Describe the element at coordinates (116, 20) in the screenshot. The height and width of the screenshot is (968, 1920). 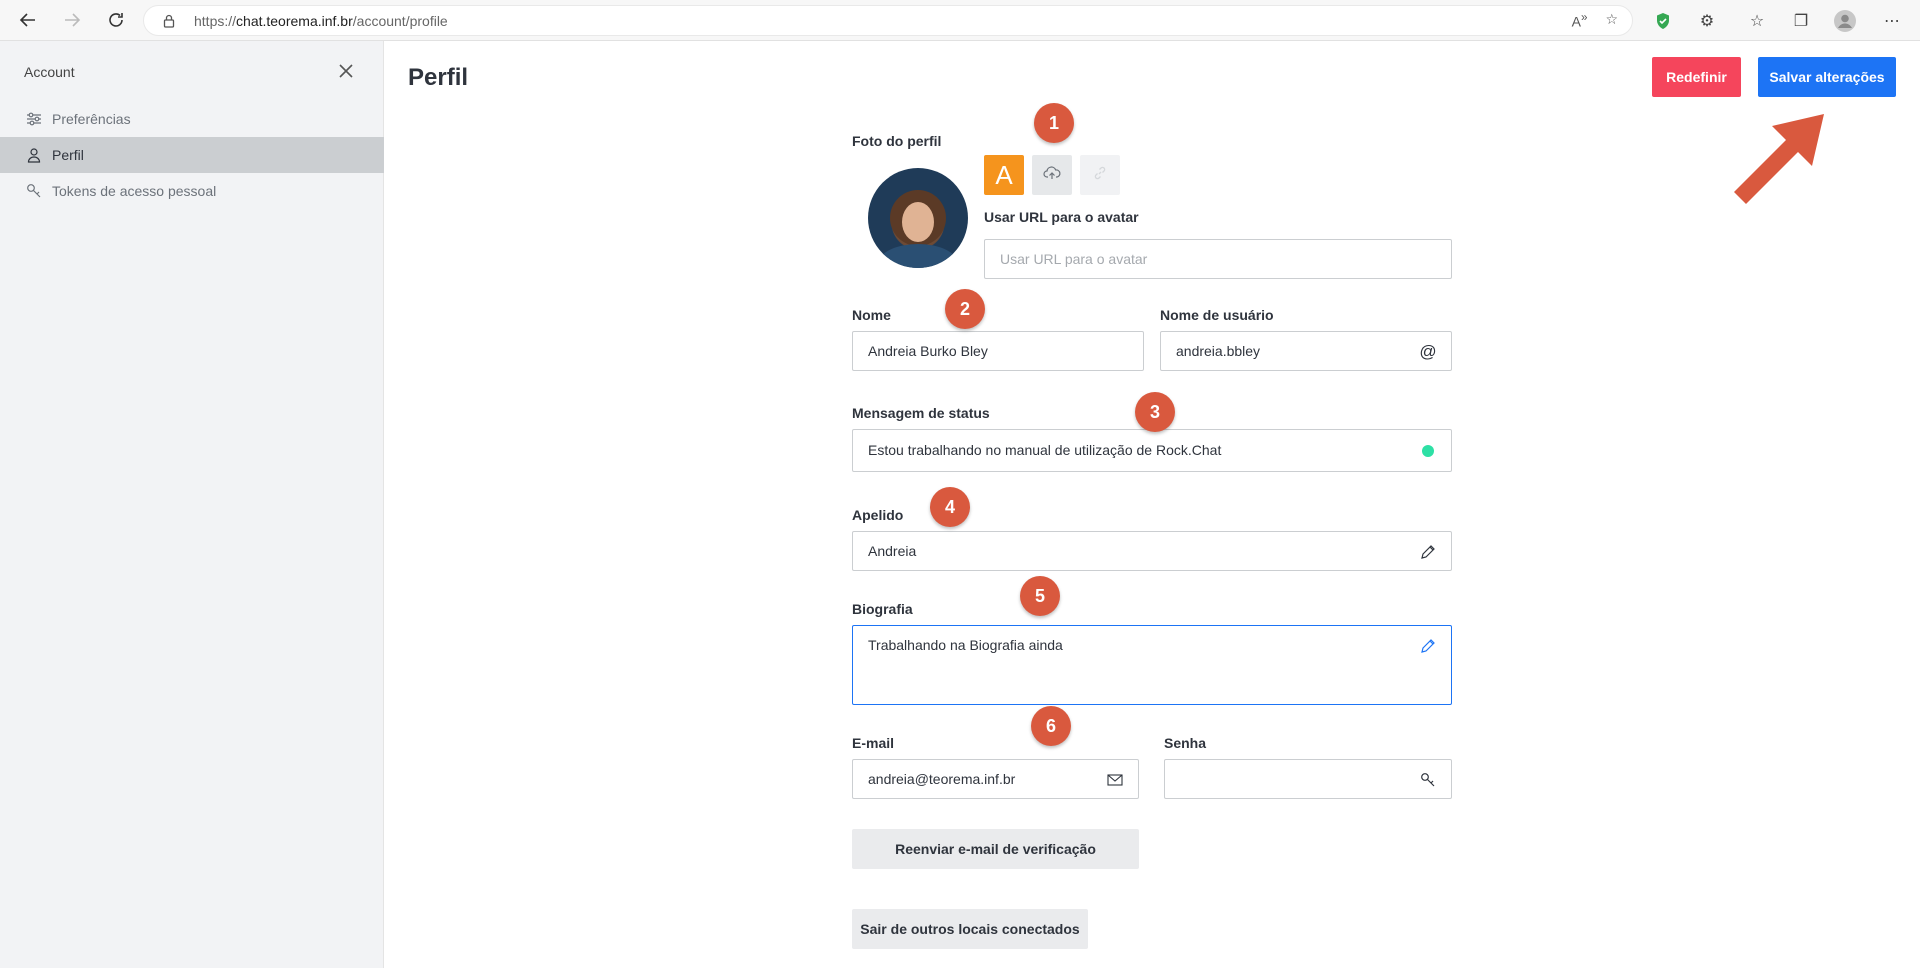
I see `reload-icon` at that location.